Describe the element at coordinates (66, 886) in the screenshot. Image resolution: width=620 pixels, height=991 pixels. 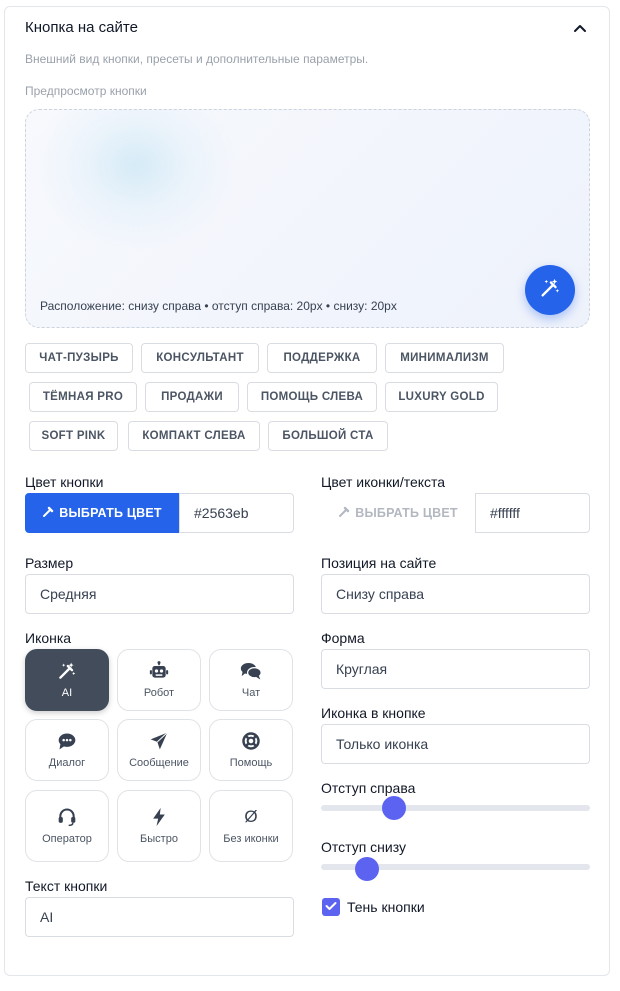
I see `button-text-label: Текст кнопки` at that location.